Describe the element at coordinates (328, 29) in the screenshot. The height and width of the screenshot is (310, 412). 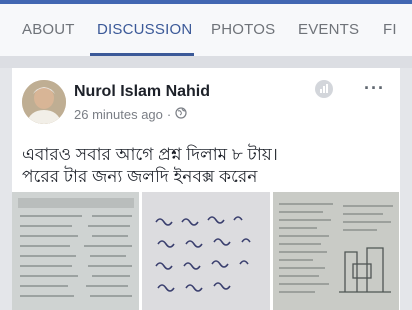
I see `tab-events: EVENTS` at that location.